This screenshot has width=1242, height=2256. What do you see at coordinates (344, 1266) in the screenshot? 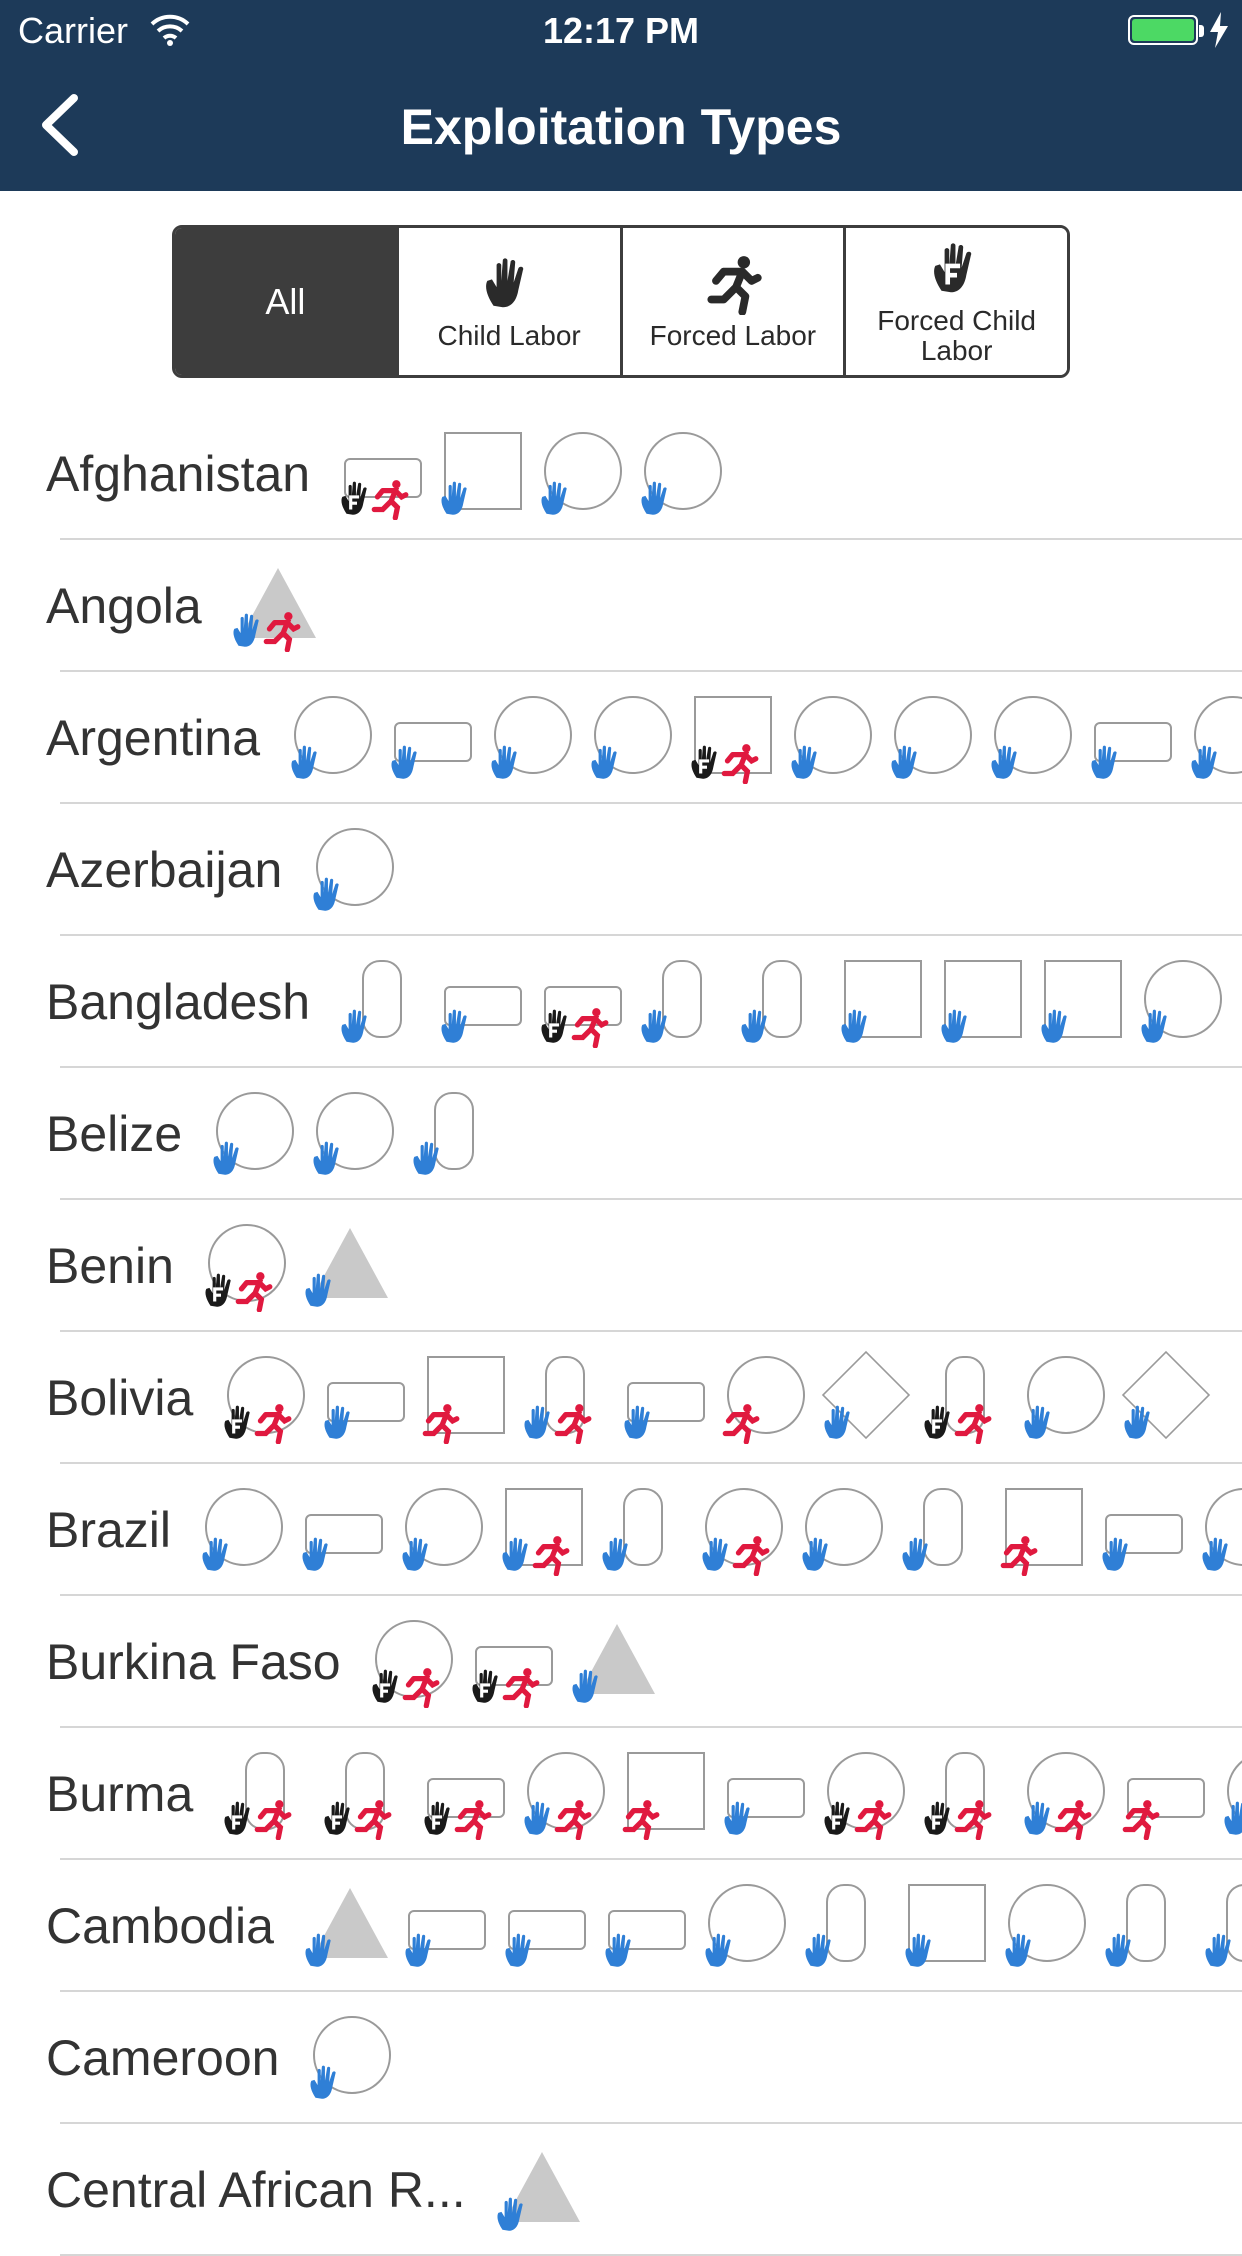
I see `granite-icon` at bounding box center [344, 1266].